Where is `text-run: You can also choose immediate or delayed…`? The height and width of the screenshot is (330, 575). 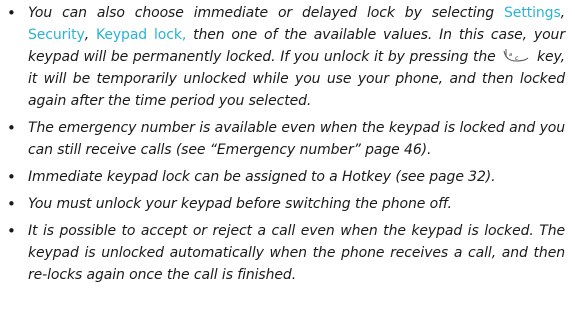
text-run: You can also choose immediate or delayed… is located at coordinates (266, 13).